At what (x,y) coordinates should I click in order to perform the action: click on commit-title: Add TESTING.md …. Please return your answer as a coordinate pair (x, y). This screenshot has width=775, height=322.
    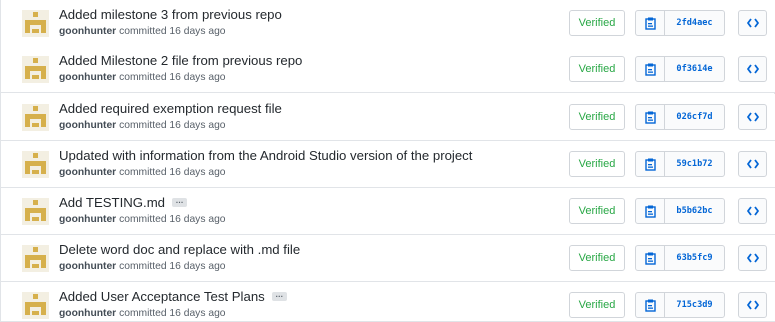
    Looking at the image, I should click on (123, 202).